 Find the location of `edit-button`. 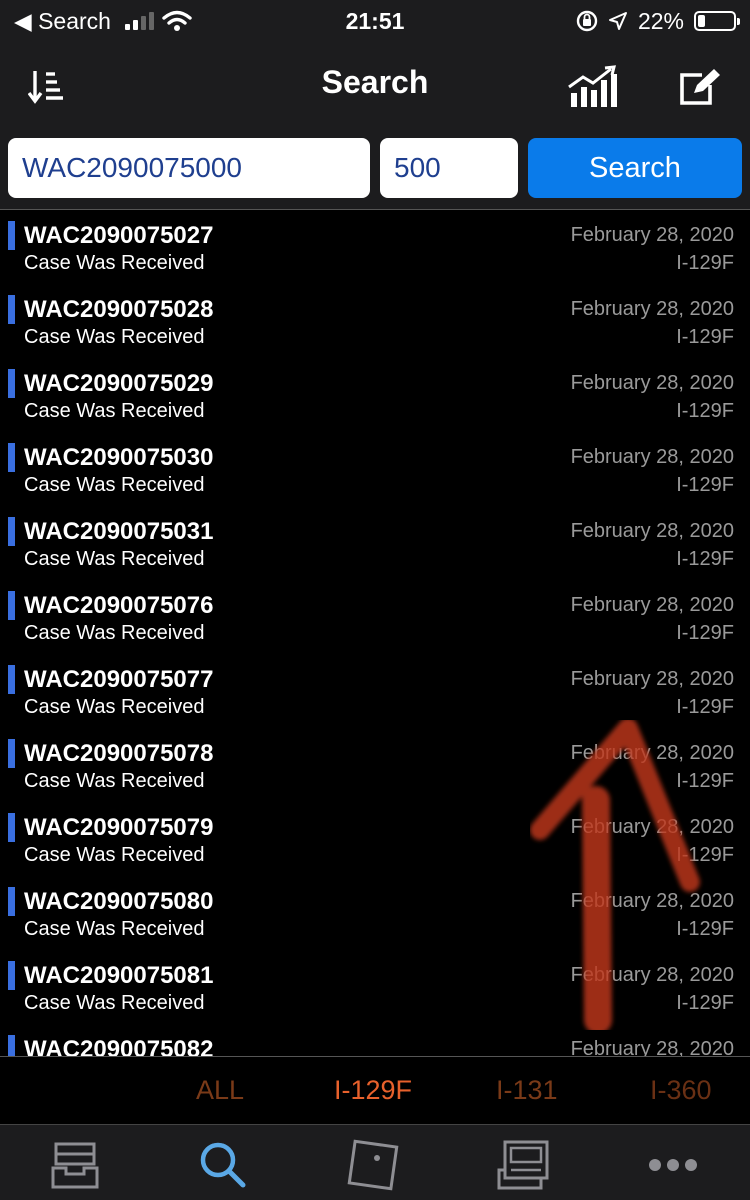

edit-button is located at coordinates (699, 87).